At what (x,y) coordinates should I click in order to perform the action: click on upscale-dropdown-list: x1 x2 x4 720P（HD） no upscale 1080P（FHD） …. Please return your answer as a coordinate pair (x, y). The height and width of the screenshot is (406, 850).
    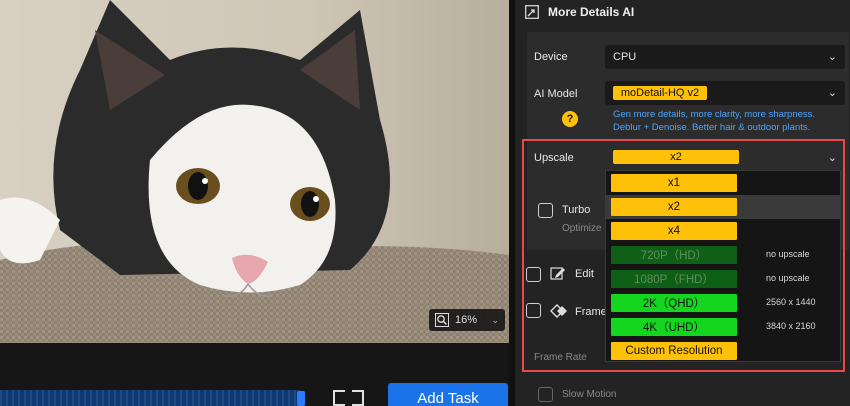
    Looking at the image, I should click on (723, 266).